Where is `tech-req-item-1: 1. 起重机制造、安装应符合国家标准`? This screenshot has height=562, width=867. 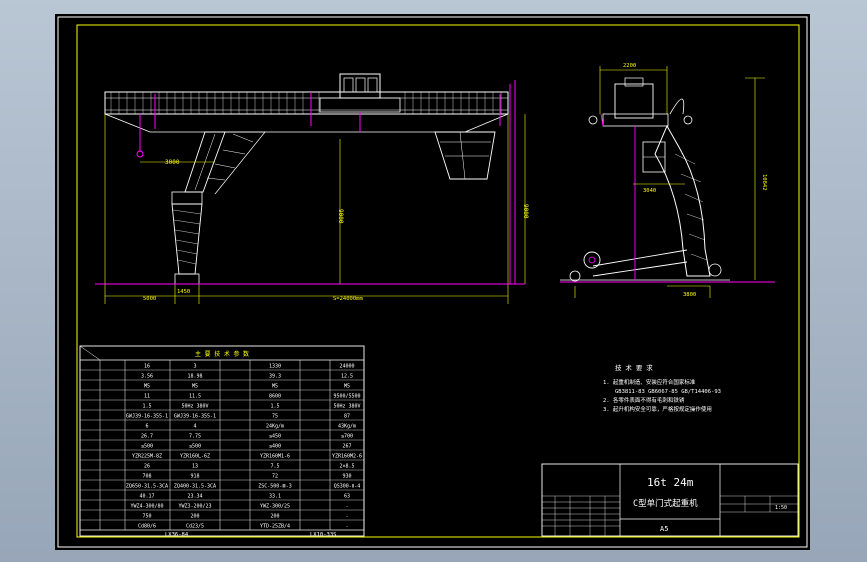 tech-req-item-1: 1. 起重机制造、安装应符合国家标准 is located at coordinates (649, 382).